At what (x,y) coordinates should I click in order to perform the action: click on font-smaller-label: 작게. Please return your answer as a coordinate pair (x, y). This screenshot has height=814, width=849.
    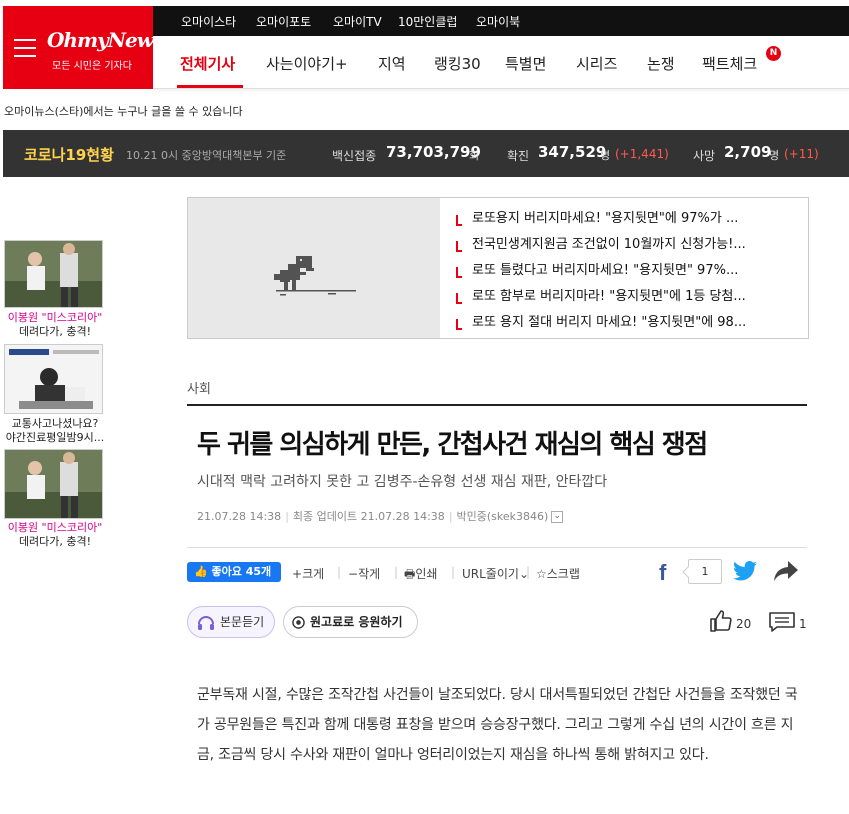
    Looking at the image, I should click on (369, 574).